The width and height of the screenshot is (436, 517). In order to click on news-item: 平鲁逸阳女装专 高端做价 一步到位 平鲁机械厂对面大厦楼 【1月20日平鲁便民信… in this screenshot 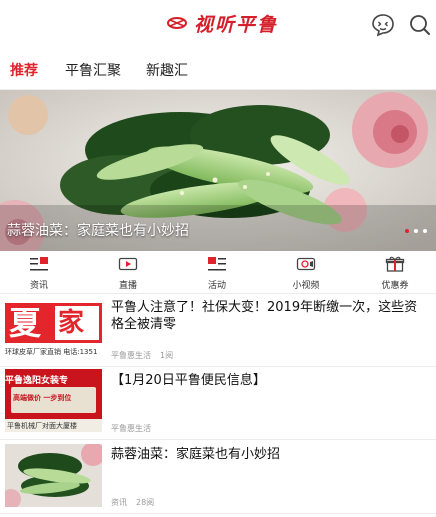, I will do `click(218, 403)`.